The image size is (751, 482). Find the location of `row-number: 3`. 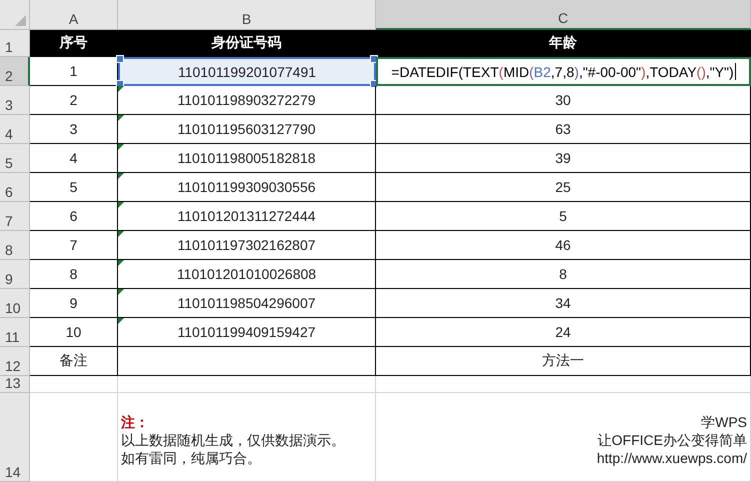

row-number: 3 is located at coordinates (9, 105).